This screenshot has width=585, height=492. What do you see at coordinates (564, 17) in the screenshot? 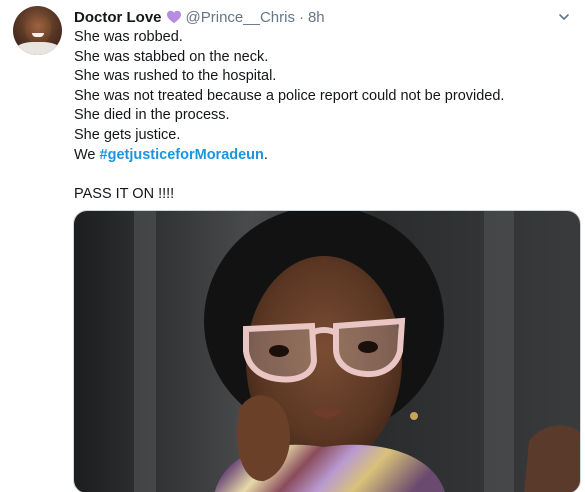
I see `chevron-down-icon` at bounding box center [564, 17].